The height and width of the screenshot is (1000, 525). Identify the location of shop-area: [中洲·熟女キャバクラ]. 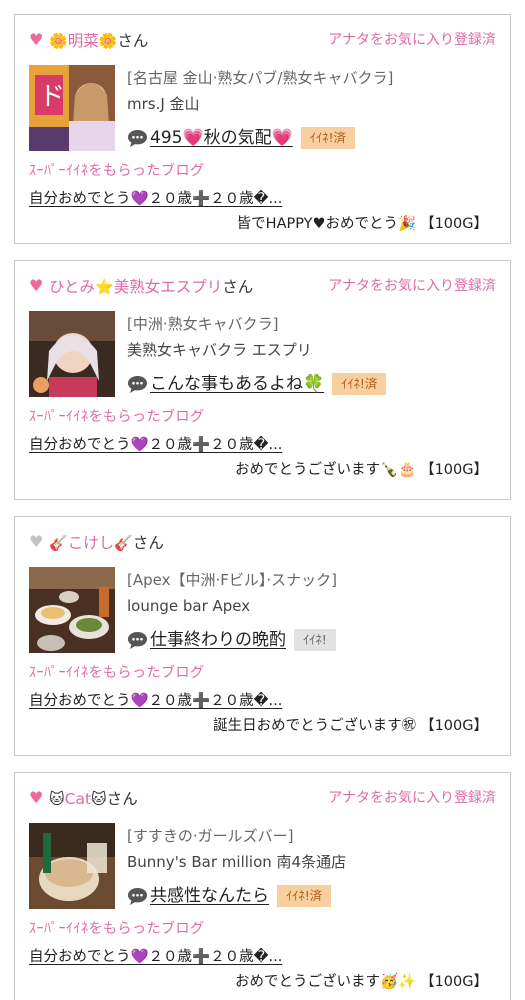
(203, 324).